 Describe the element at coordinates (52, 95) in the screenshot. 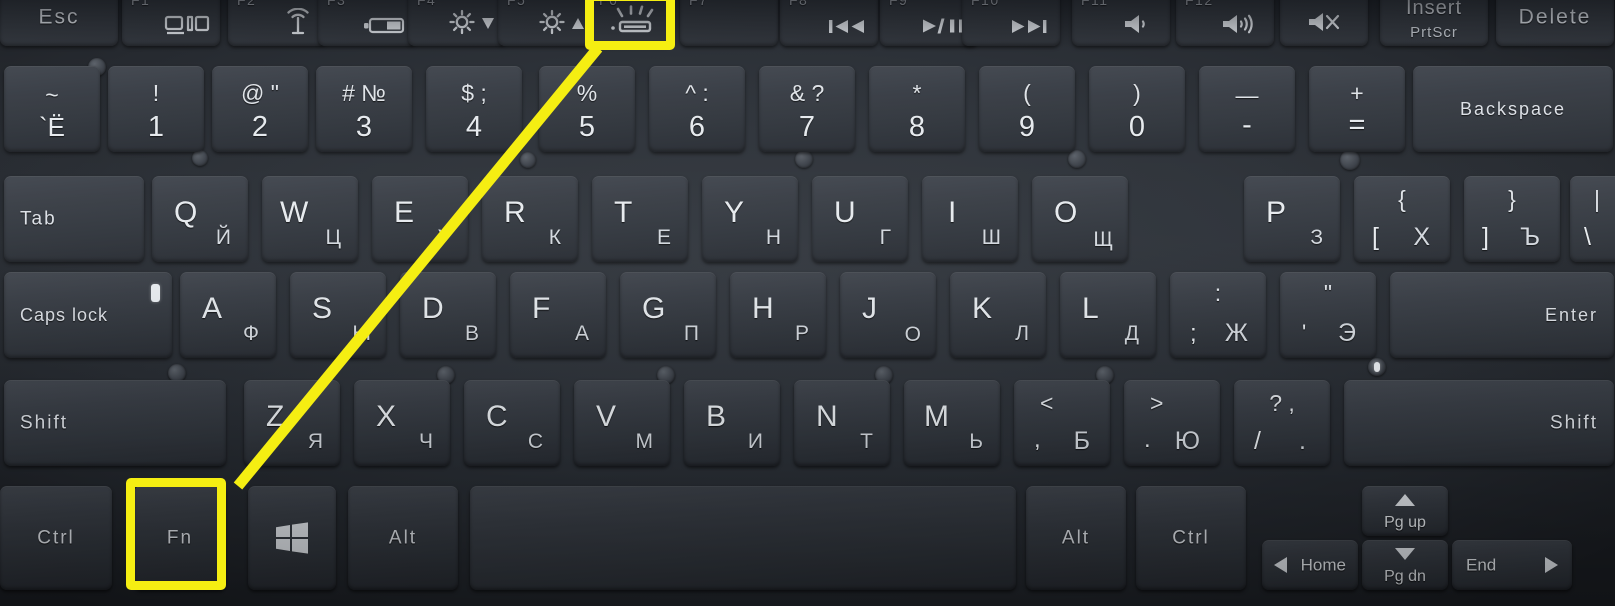

I see `key-backquote-upper: ~` at that location.